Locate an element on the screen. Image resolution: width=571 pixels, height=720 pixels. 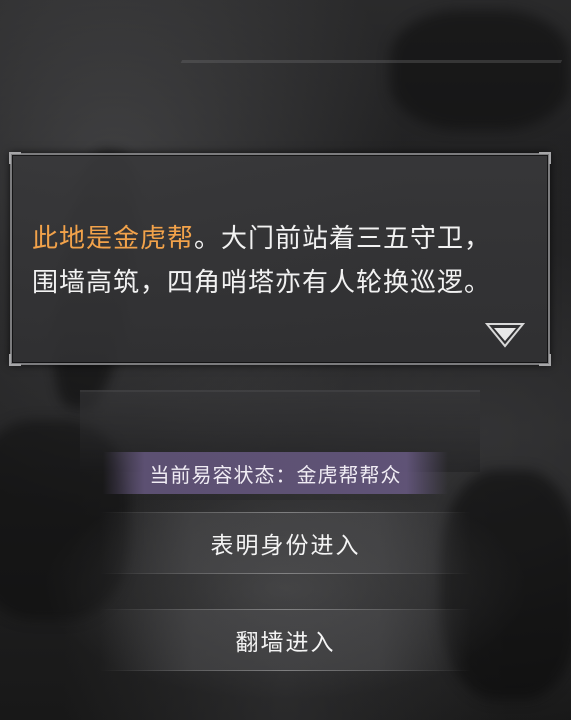
background-roof is located at coordinates (350, 107).